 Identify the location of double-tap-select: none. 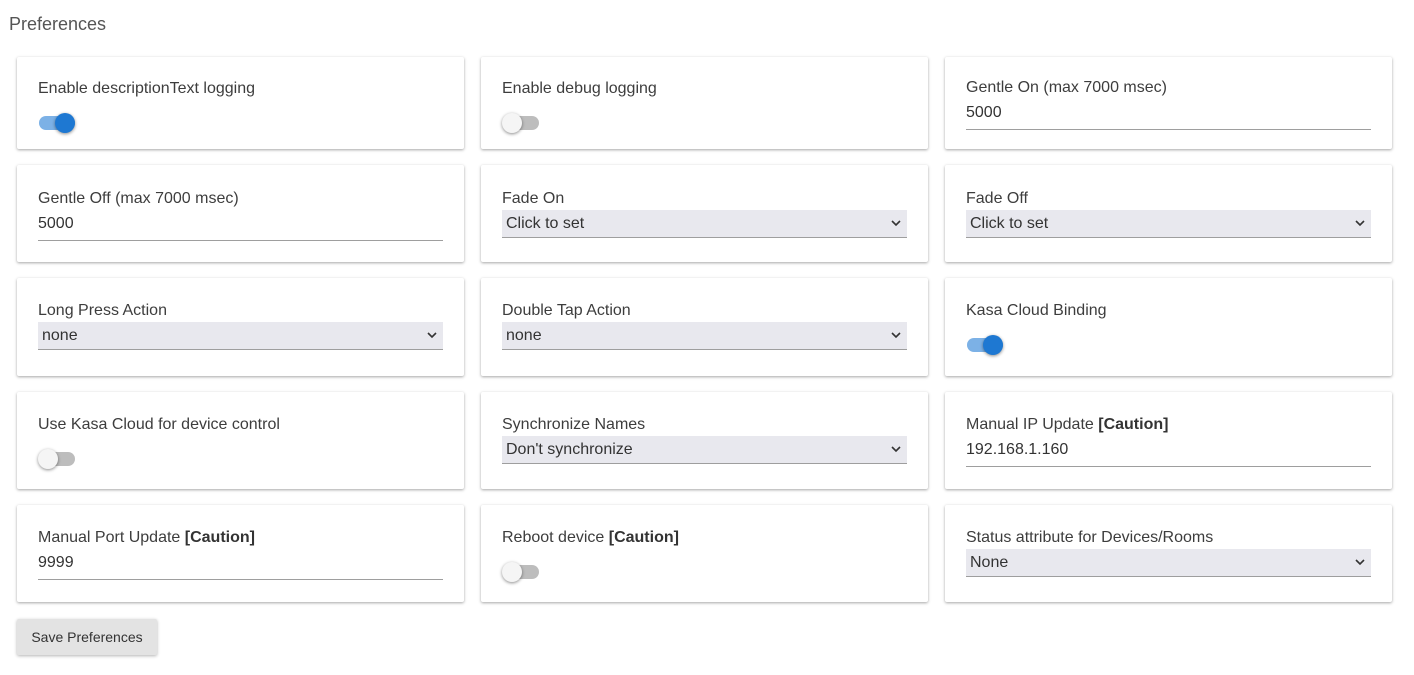
(704, 336).